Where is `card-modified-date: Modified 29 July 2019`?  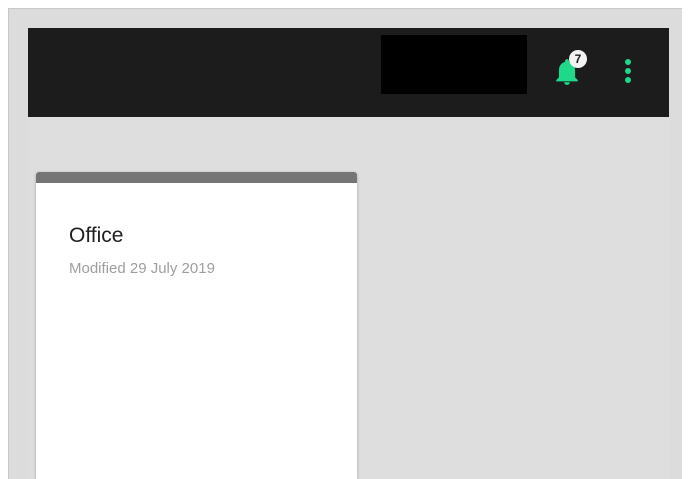 card-modified-date: Modified 29 July 2019 is located at coordinates (142, 268).